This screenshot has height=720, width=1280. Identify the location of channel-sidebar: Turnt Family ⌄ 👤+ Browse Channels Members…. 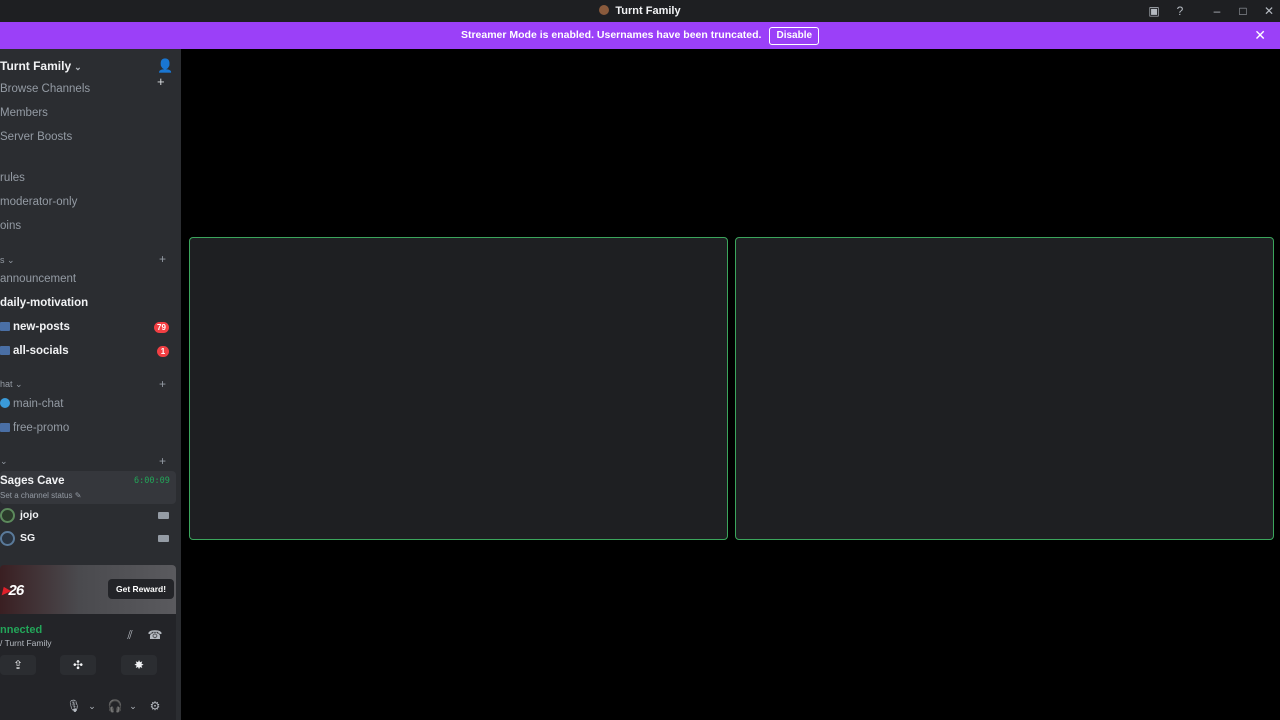
(90, 384).